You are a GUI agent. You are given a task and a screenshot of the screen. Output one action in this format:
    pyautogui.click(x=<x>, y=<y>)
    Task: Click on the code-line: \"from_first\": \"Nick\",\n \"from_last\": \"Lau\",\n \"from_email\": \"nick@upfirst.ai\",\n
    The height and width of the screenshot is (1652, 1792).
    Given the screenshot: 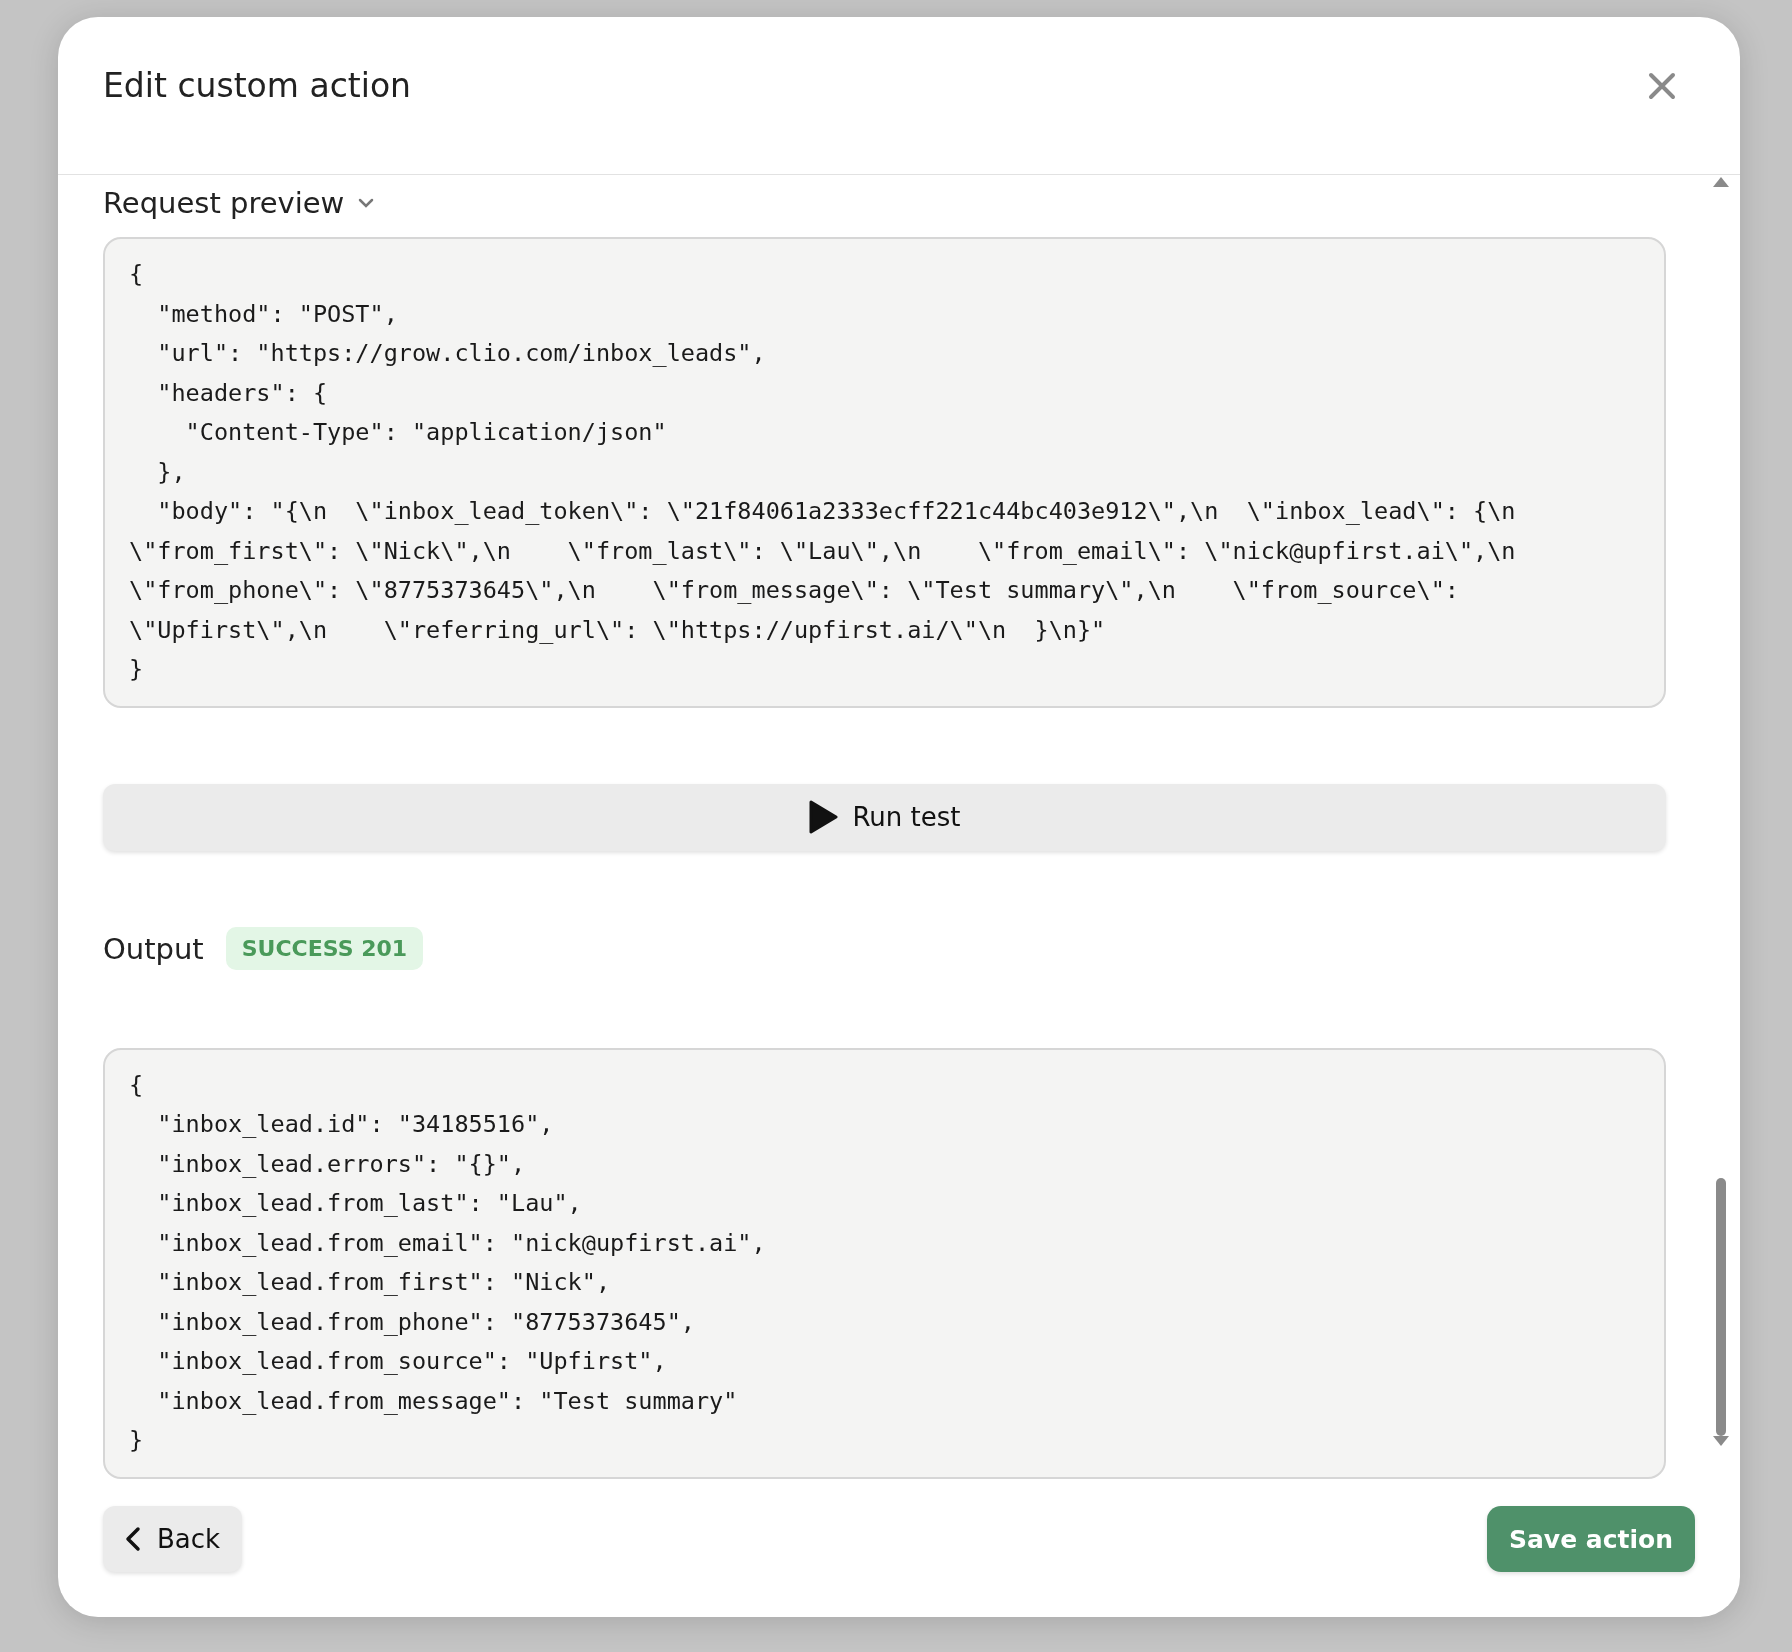 What is the action you would take?
    pyautogui.click(x=823, y=551)
    